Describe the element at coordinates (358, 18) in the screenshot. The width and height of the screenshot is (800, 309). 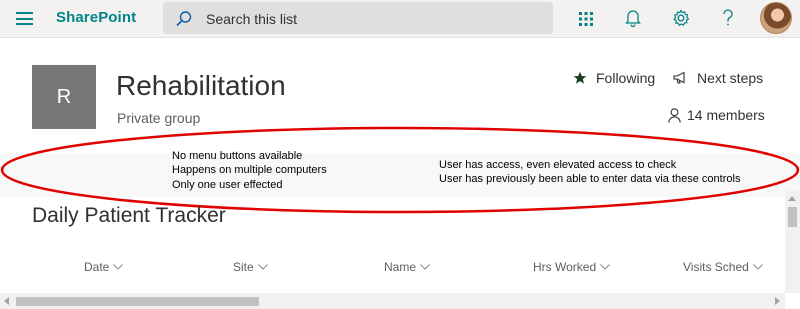
I see `search-box: Search this list` at that location.